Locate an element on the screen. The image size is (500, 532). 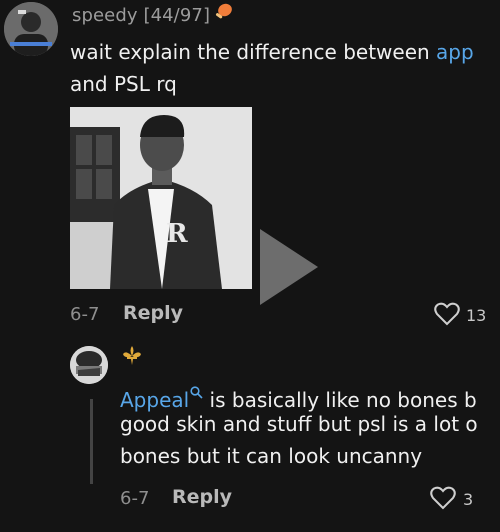
commenter-avatar is located at coordinates (31, 29).